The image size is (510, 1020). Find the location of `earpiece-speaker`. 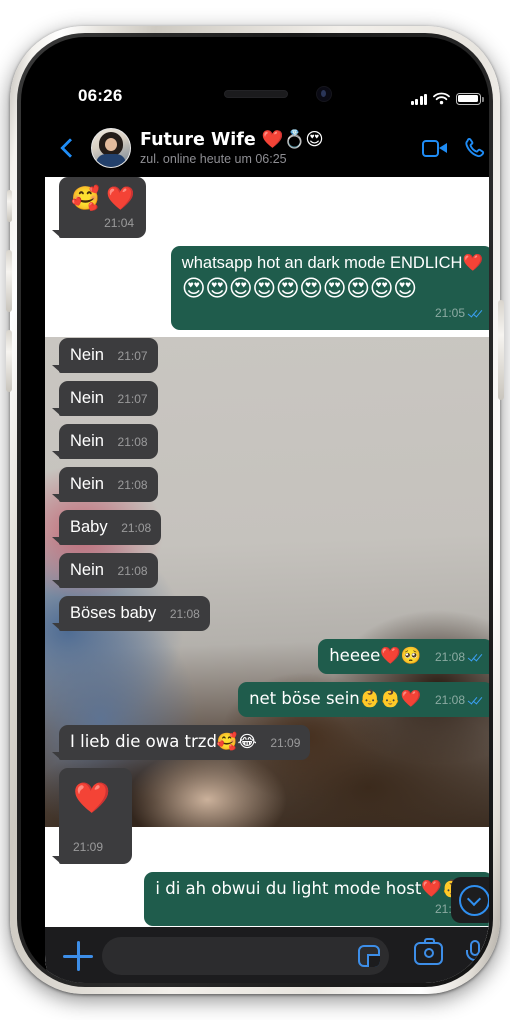

earpiece-speaker is located at coordinates (256, 94).